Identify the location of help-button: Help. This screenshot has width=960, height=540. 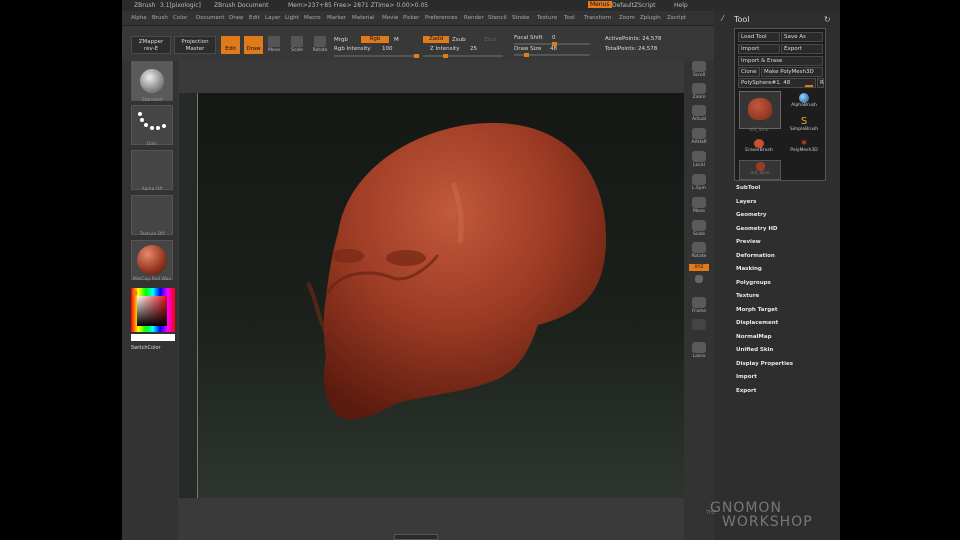
(681, 5).